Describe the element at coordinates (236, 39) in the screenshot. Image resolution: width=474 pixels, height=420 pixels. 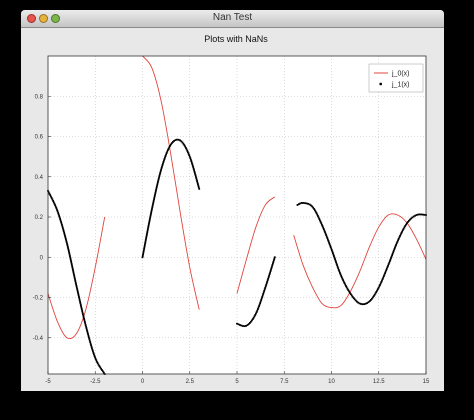
I see `plot-title: Plots with NaNs` at that location.